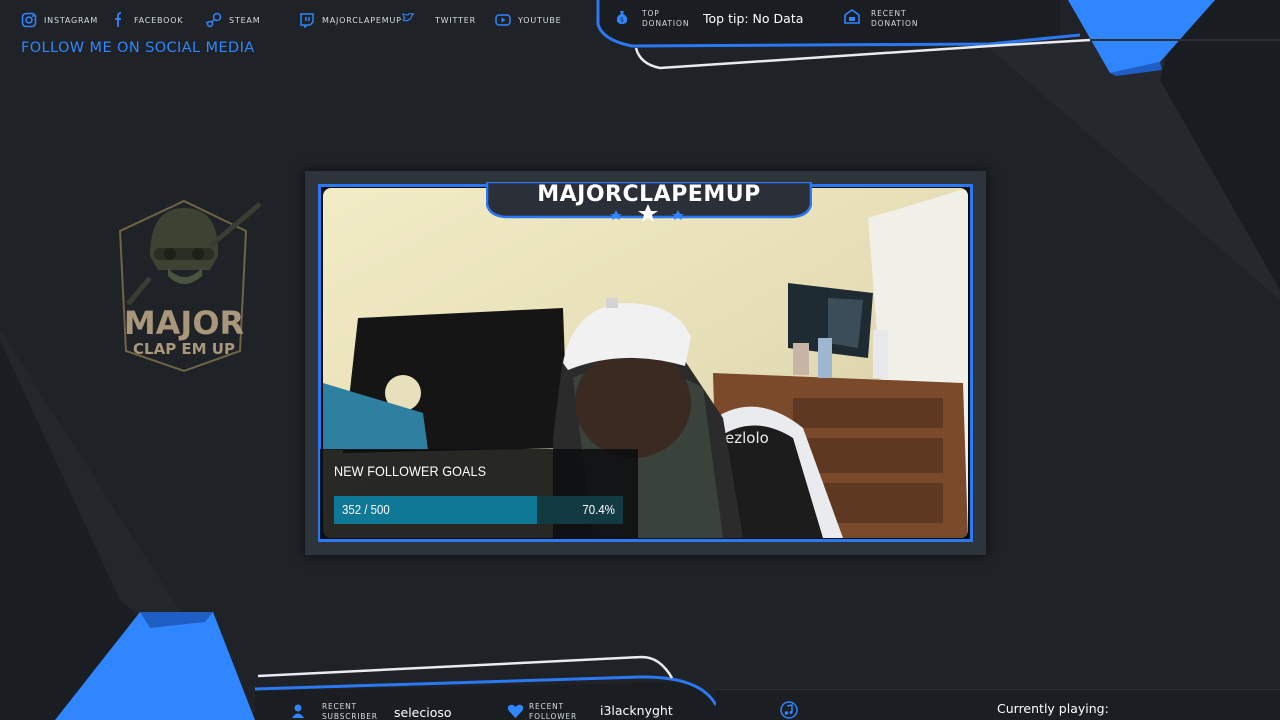 Image resolution: width=1280 pixels, height=720 pixels. What do you see at coordinates (339, 706) in the screenshot?
I see `recent-subscriber-label-line1: RECENT` at bounding box center [339, 706].